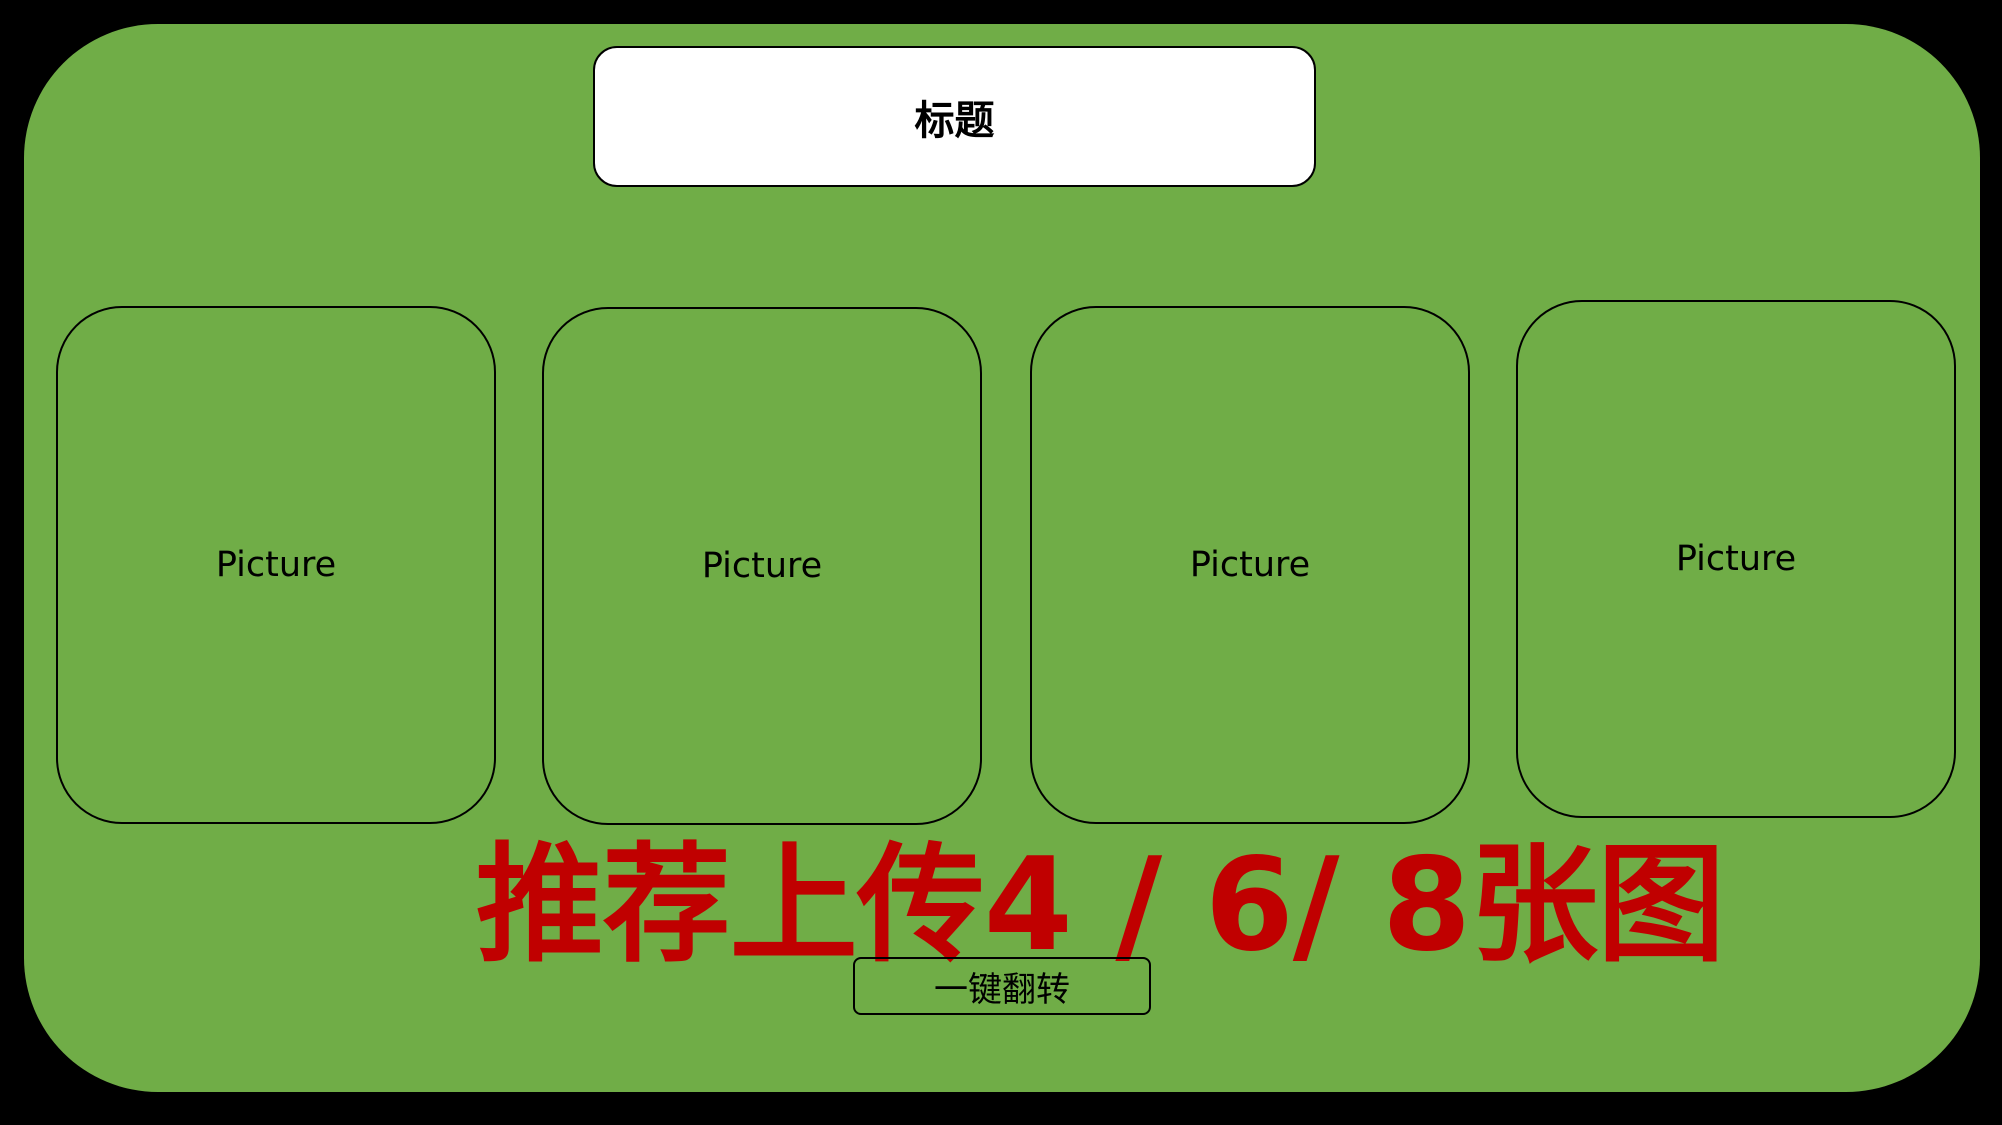 The width and height of the screenshot is (2002, 1125). Describe the element at coordinates (1100, 905) in the screenshot. I see `upload-recommendation-notice: 推荐上传4 / 6/ 8张图` at that location.